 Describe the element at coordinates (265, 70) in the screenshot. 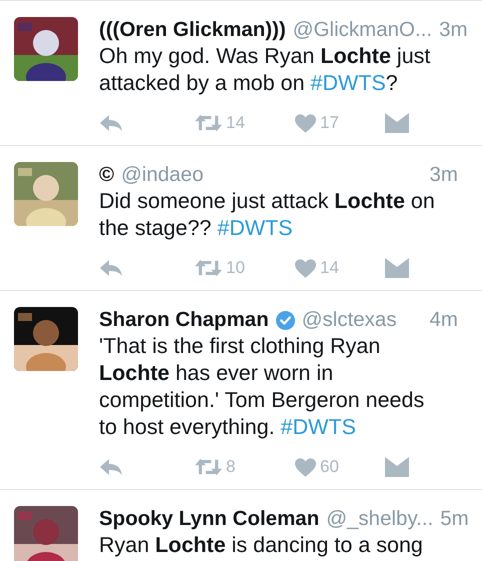

I see `tweet-text: Oh my god. Was Ryan Lochte just attacked by a mob on #DWTS?` at that location.